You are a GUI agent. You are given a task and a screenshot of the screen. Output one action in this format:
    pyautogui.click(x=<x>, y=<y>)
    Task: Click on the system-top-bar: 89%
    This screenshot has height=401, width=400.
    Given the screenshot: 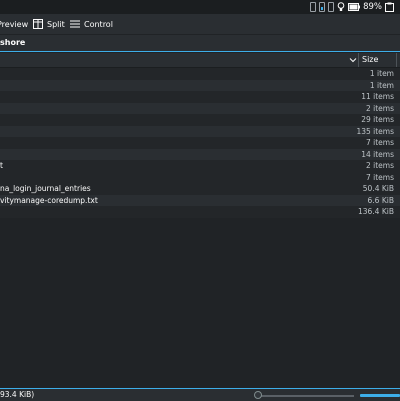 What is the action you would take?
    pyautogui.click(x=200, y=7)
    